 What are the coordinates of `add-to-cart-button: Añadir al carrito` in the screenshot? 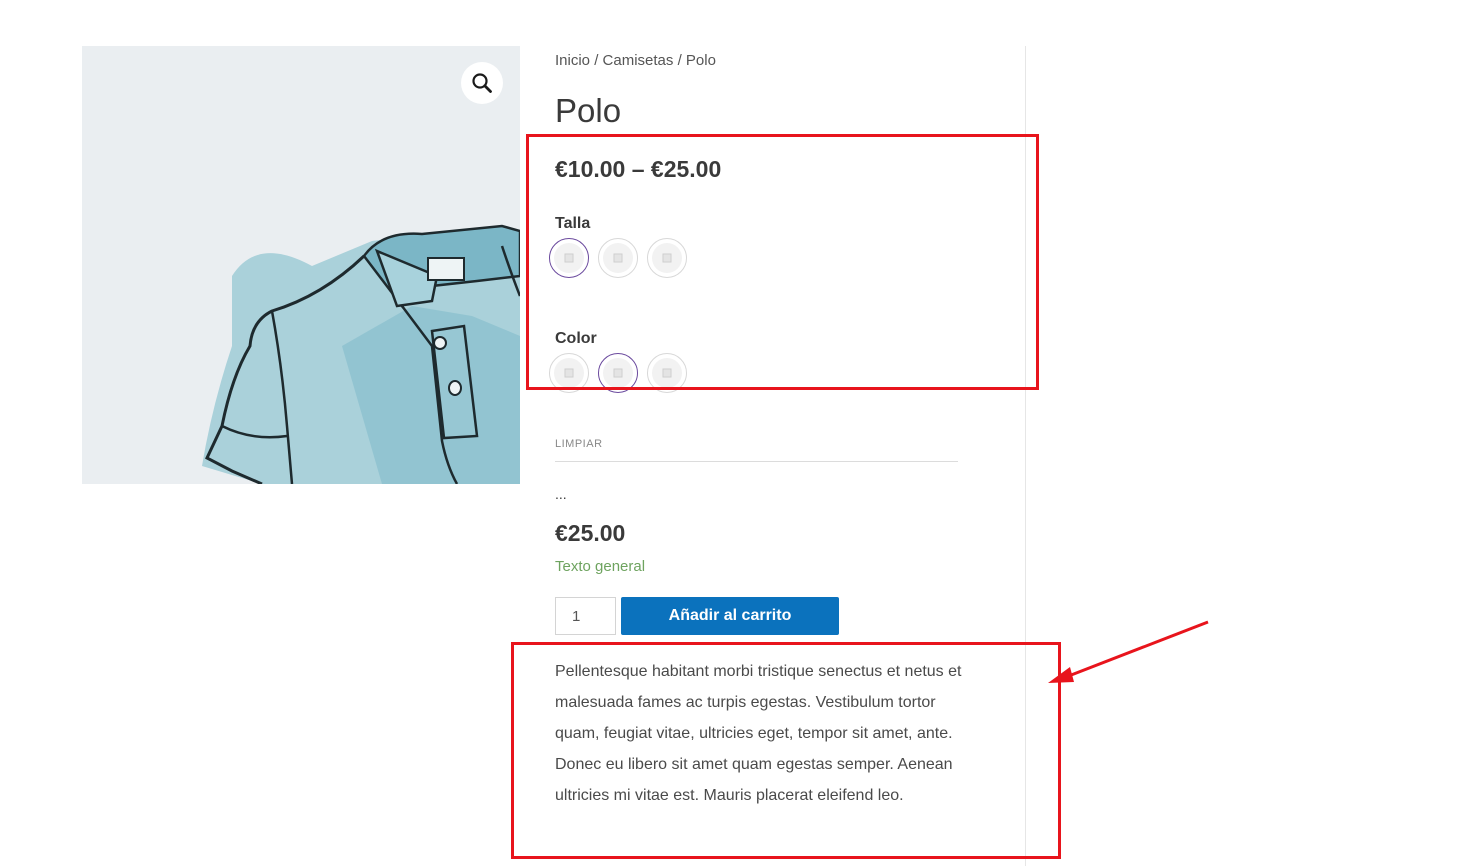 It's located at (730, 616).